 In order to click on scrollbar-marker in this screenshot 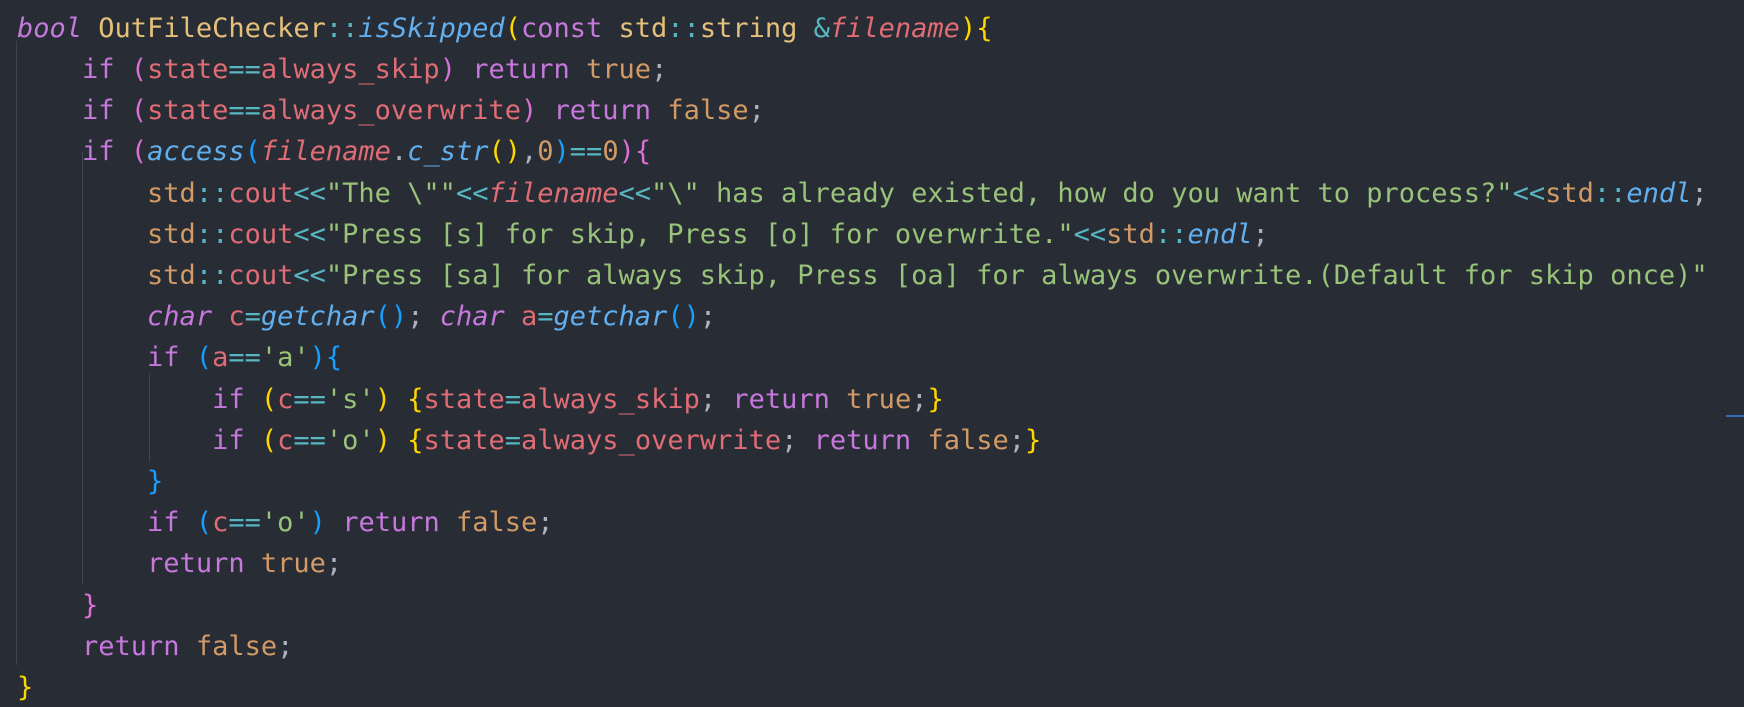, I will do `click(1735, 416)`.